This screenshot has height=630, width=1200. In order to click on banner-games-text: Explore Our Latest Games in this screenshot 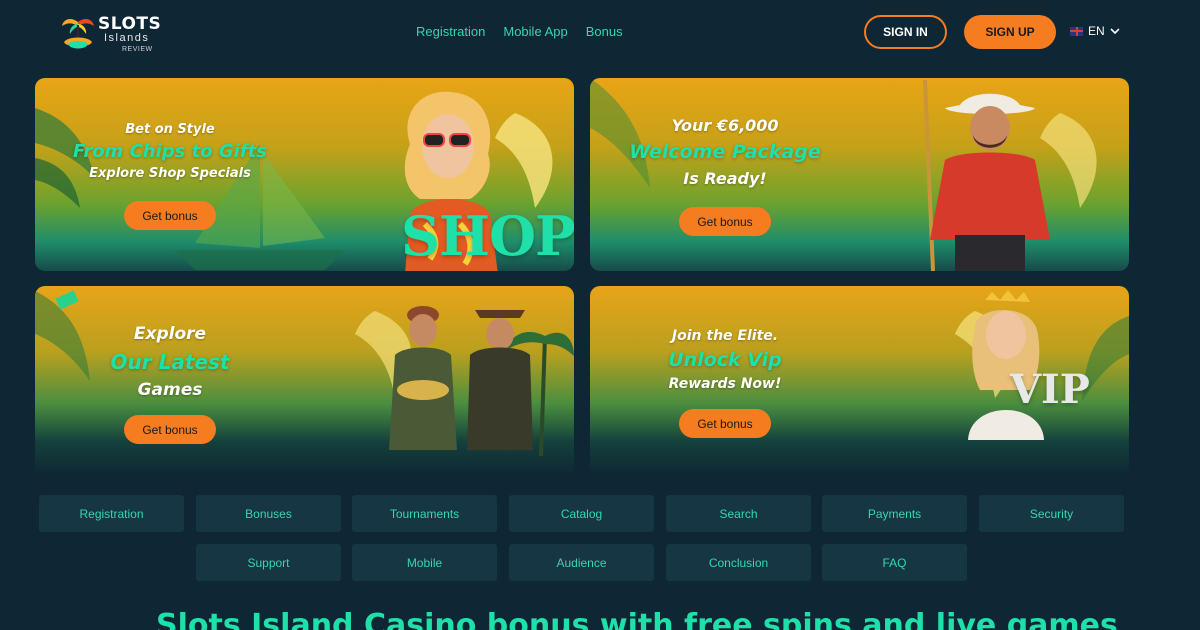, I will do `click(170, 362)`.